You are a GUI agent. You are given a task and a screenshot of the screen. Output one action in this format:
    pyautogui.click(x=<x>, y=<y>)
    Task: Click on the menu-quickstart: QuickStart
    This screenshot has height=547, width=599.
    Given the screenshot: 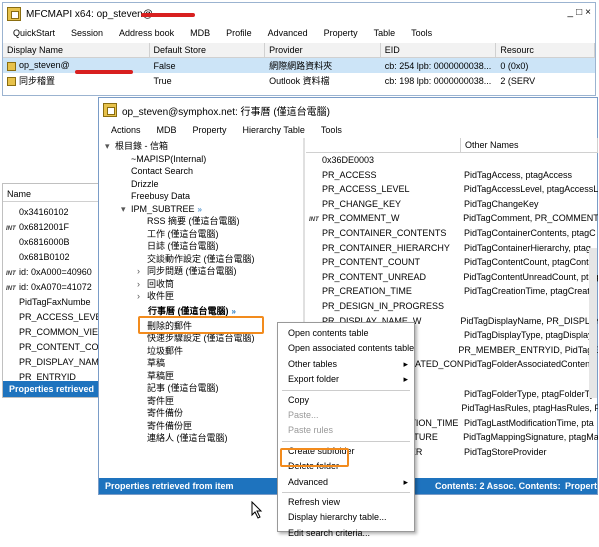 What is the action you would take?
    pyautogui.click(x=34, y=33)
    